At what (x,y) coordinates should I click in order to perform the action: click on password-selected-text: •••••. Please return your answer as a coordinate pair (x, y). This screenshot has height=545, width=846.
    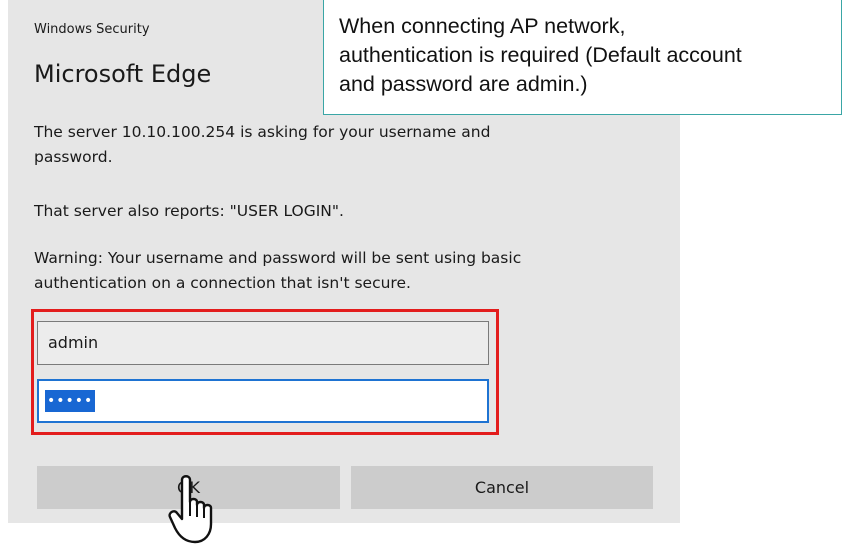
    Looking at the image, I should click on (70, 401).